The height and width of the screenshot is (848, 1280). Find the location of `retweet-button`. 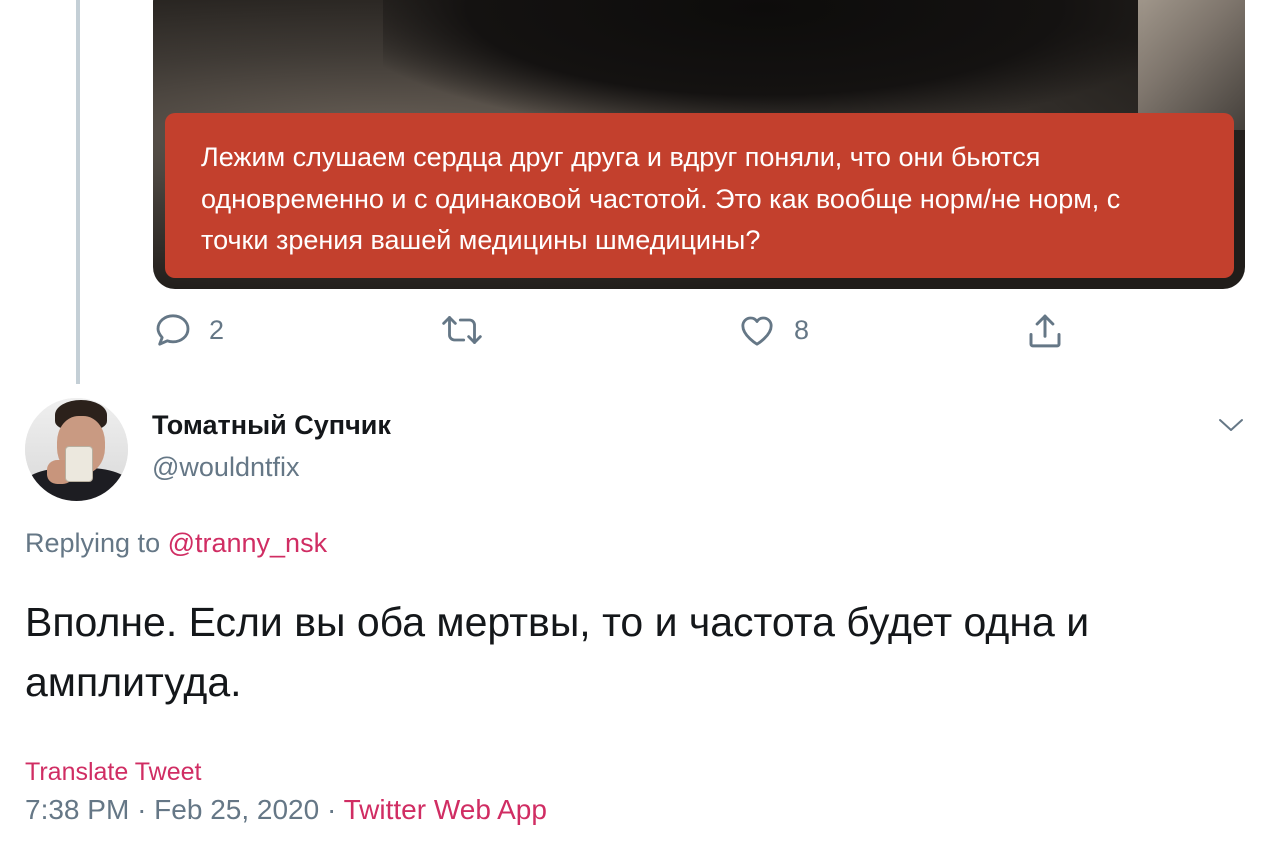

retweet-button is located at coordinates (470, 330).